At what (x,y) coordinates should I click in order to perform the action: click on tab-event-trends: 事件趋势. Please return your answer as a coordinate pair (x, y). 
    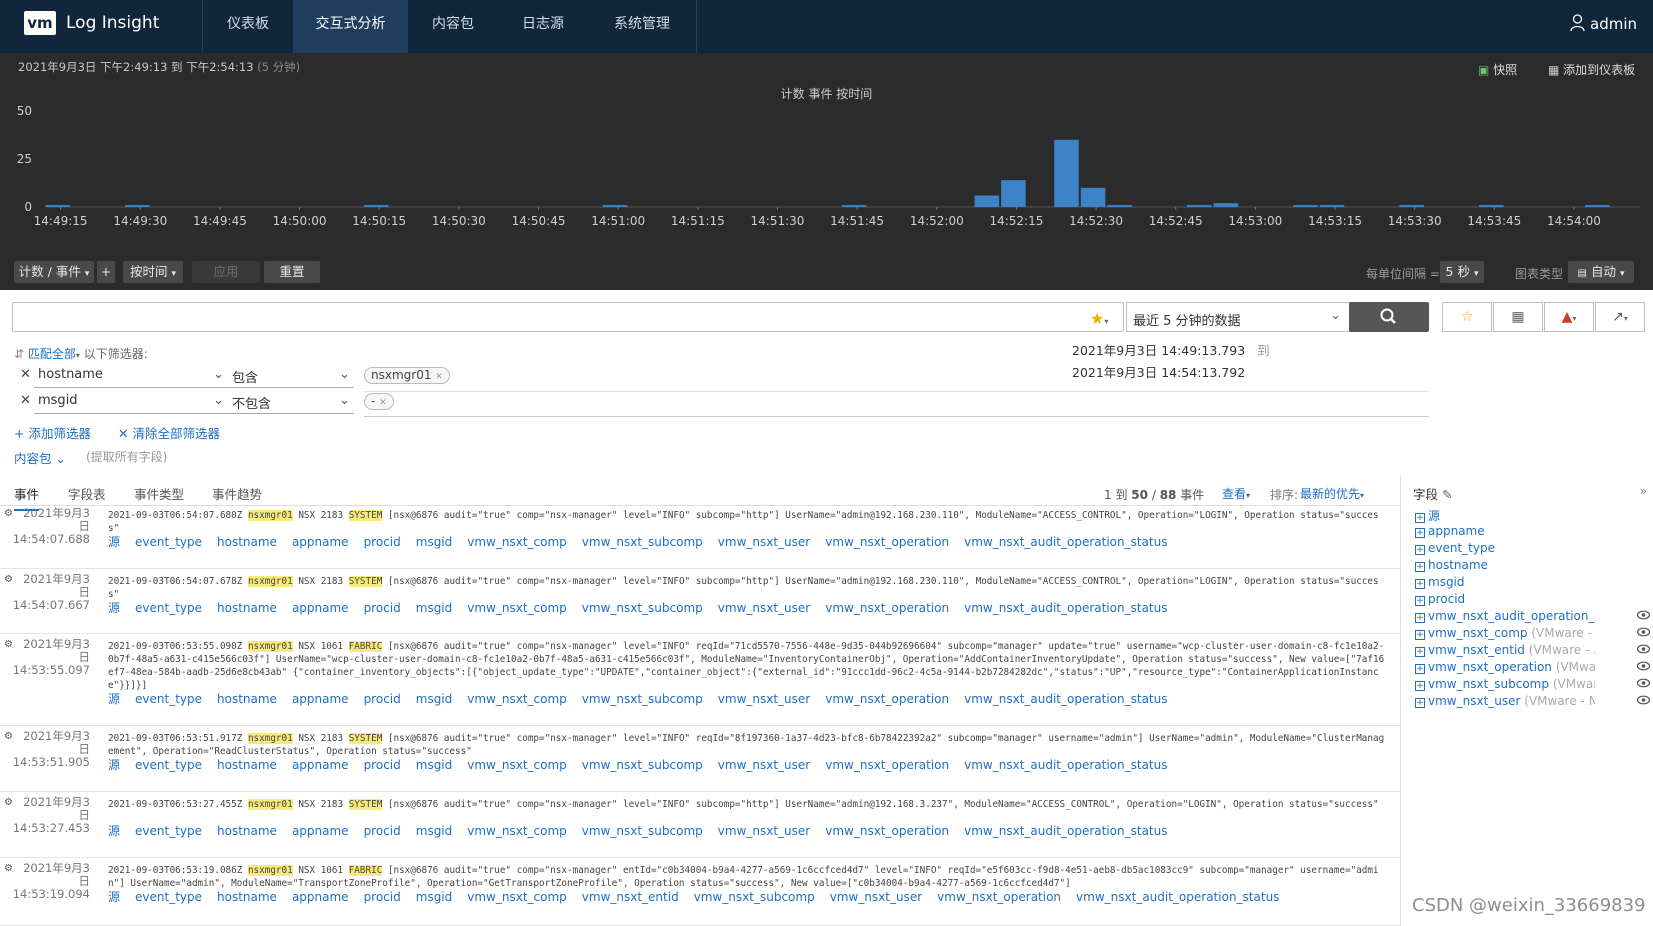
    Looking at the image, I should click on (237, 493).